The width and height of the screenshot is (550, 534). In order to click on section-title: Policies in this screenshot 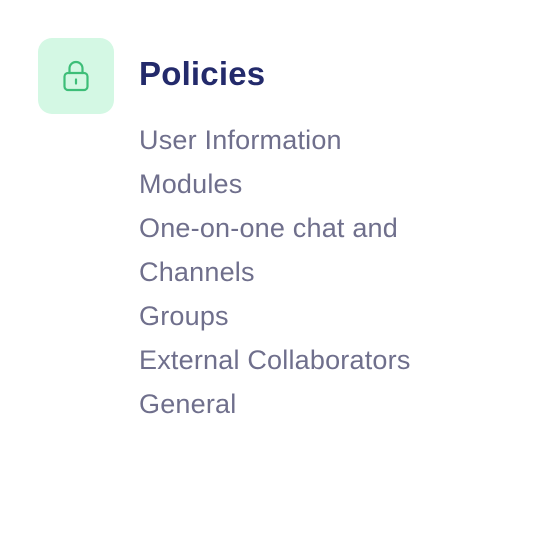, I will do `click(202, 73)`.